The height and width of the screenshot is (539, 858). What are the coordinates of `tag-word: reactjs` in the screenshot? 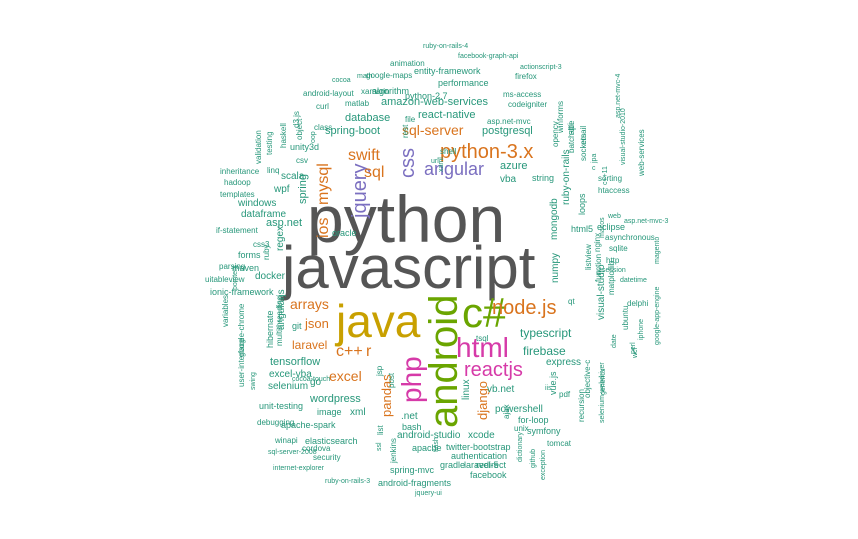 It's located at (493, 370).